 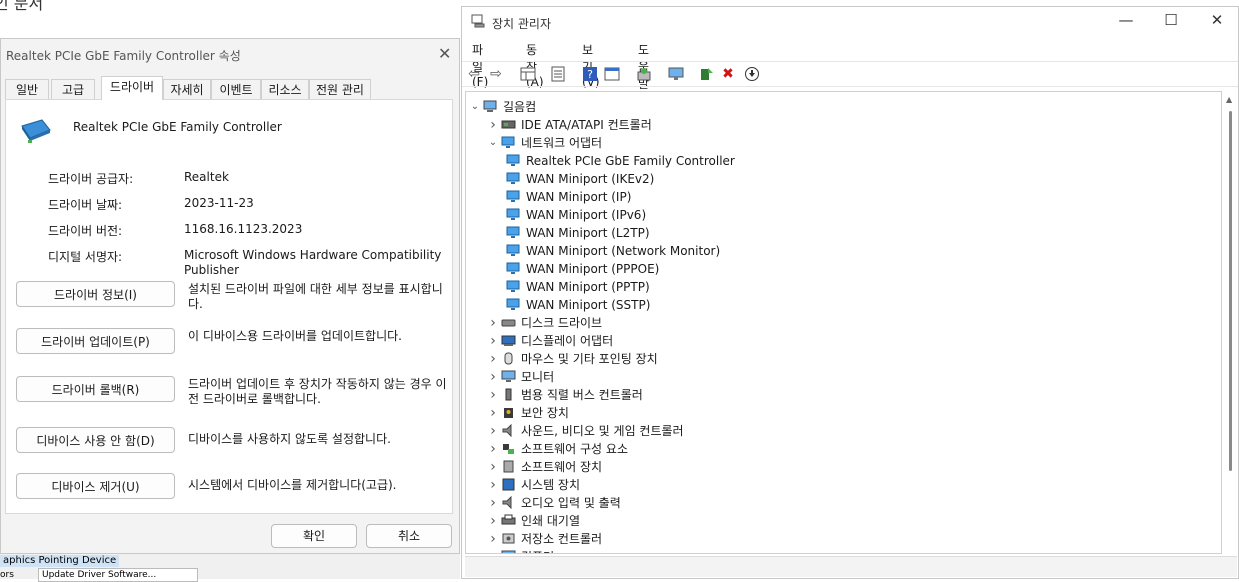 I want to click on properties-grid-icon, so click(x=528, y=74).